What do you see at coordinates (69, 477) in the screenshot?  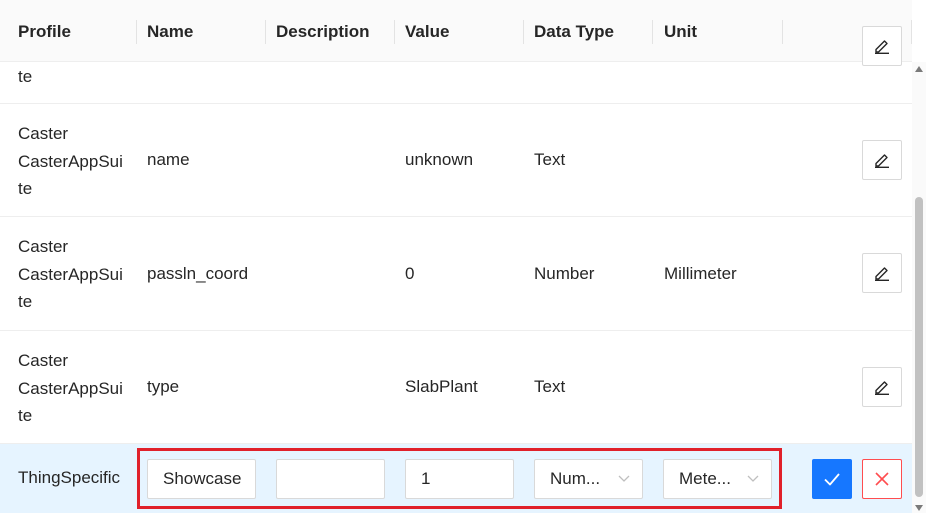 I see `editing-row-profile: ThingSpecific` at bounding box center [69, 477].